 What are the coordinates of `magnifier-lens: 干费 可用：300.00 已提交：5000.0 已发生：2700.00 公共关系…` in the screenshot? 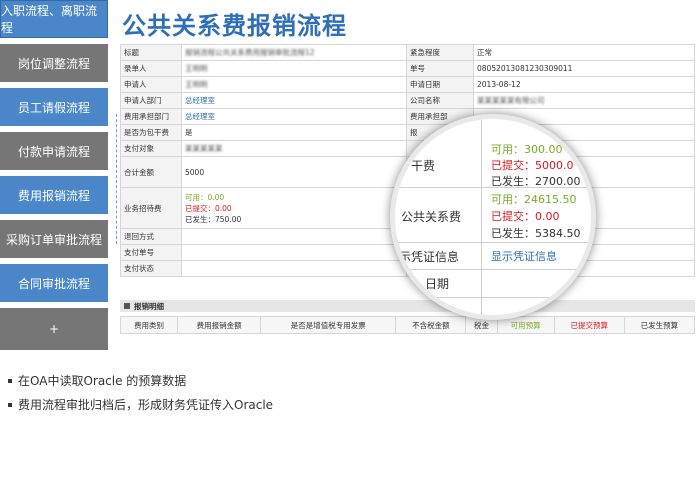 It's located at (493, 217).